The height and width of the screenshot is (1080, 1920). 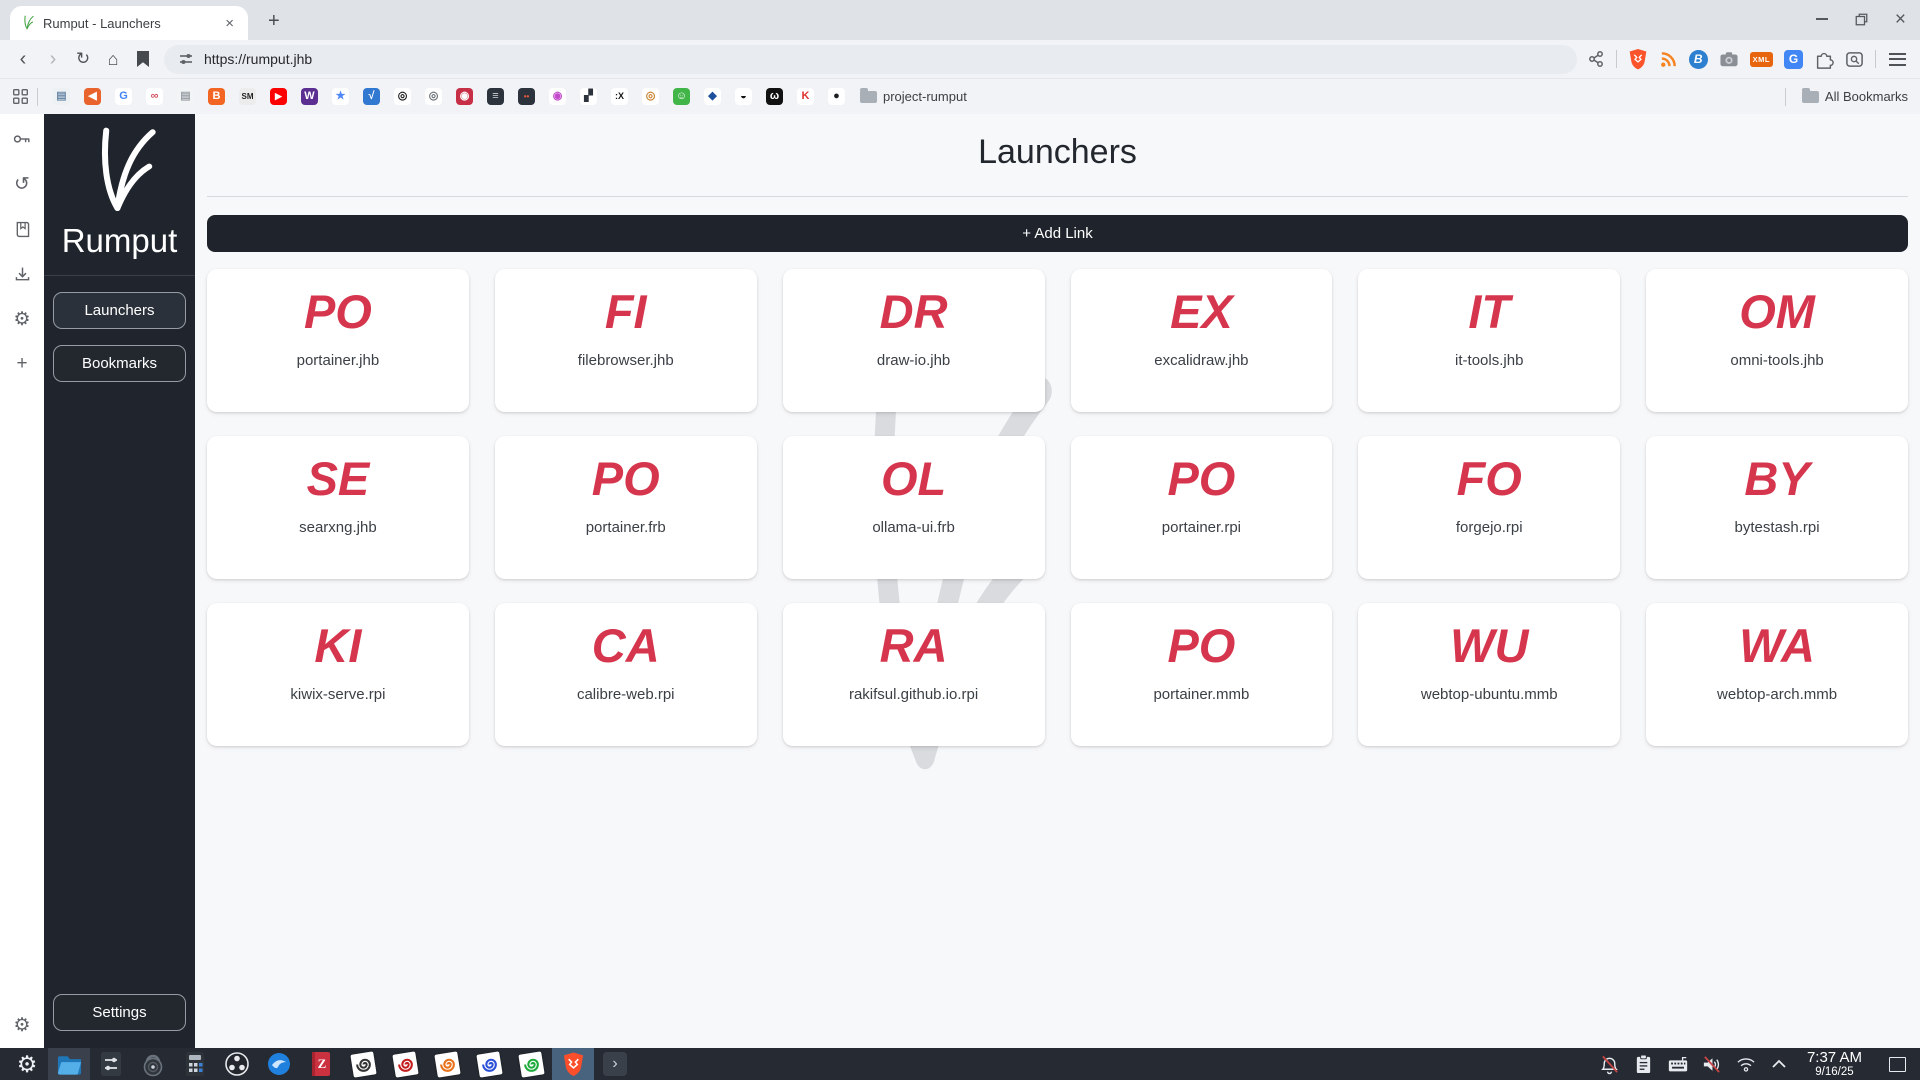 I want to click on zotero-button: Z, so click(x=321, y=1064).